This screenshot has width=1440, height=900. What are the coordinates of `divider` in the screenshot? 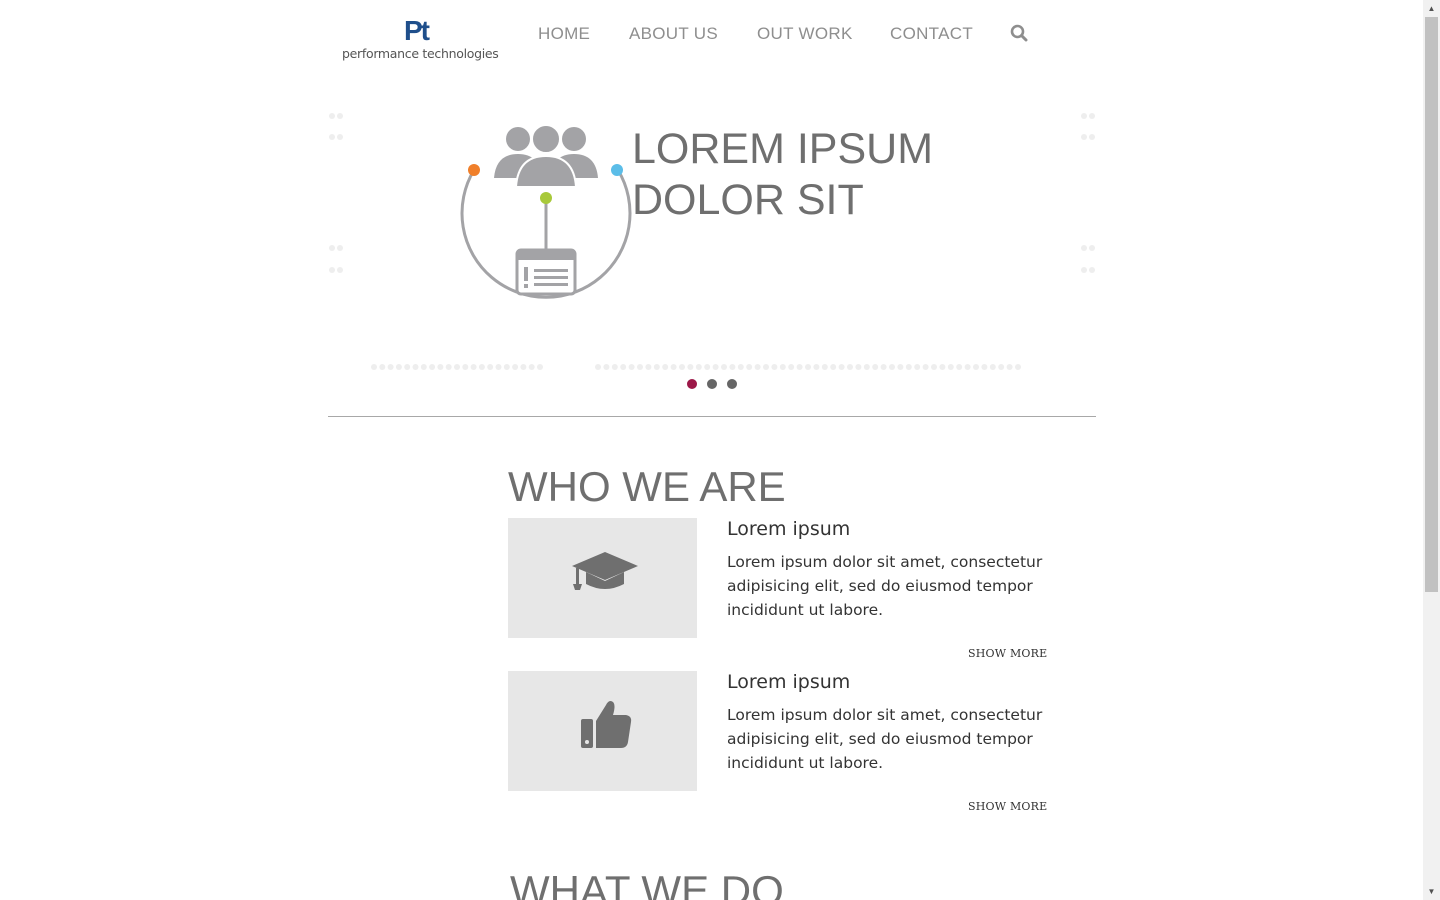 It's located at (712, 416).